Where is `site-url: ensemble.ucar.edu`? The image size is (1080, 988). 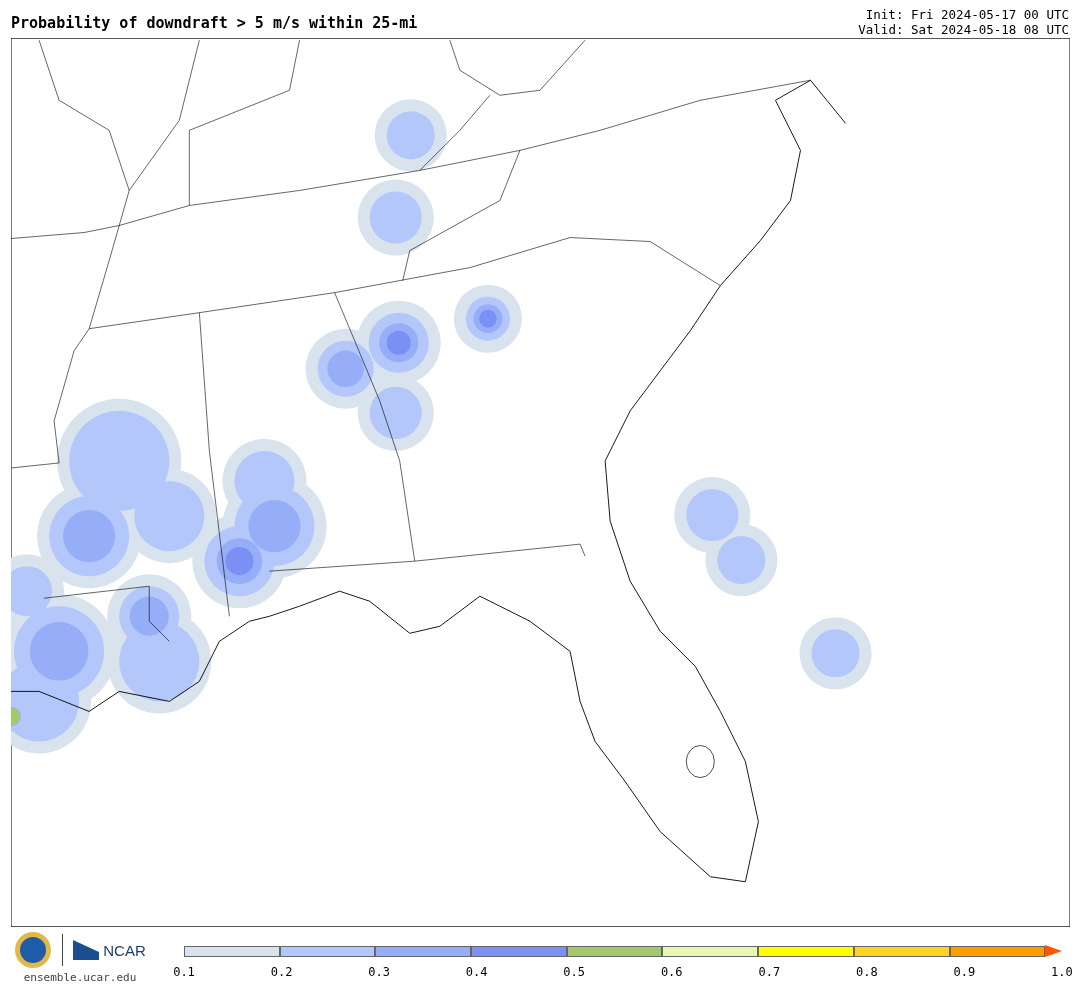
site-url: ensemble.ucar.edu is located at coordinates (80, 977).